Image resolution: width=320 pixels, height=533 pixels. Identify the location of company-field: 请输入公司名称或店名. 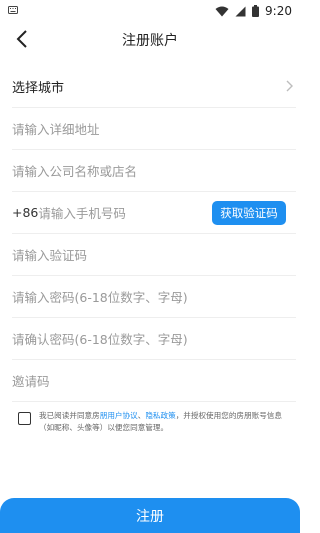
(154, 171).